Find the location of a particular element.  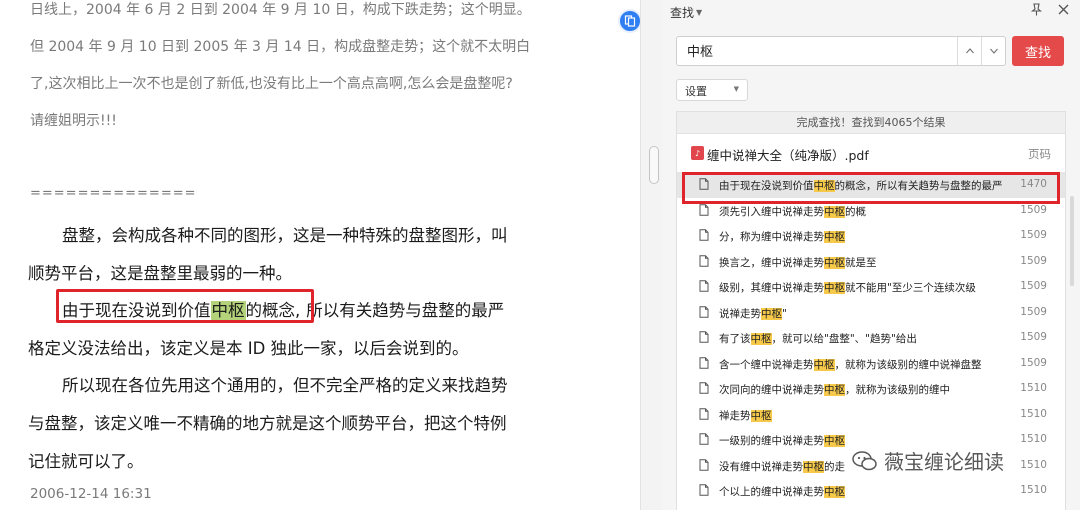

search-result-row: 次同向的缠中说禅走势中枢，就称为该级别的缠中 1510 is located at coordinates (871, 389).